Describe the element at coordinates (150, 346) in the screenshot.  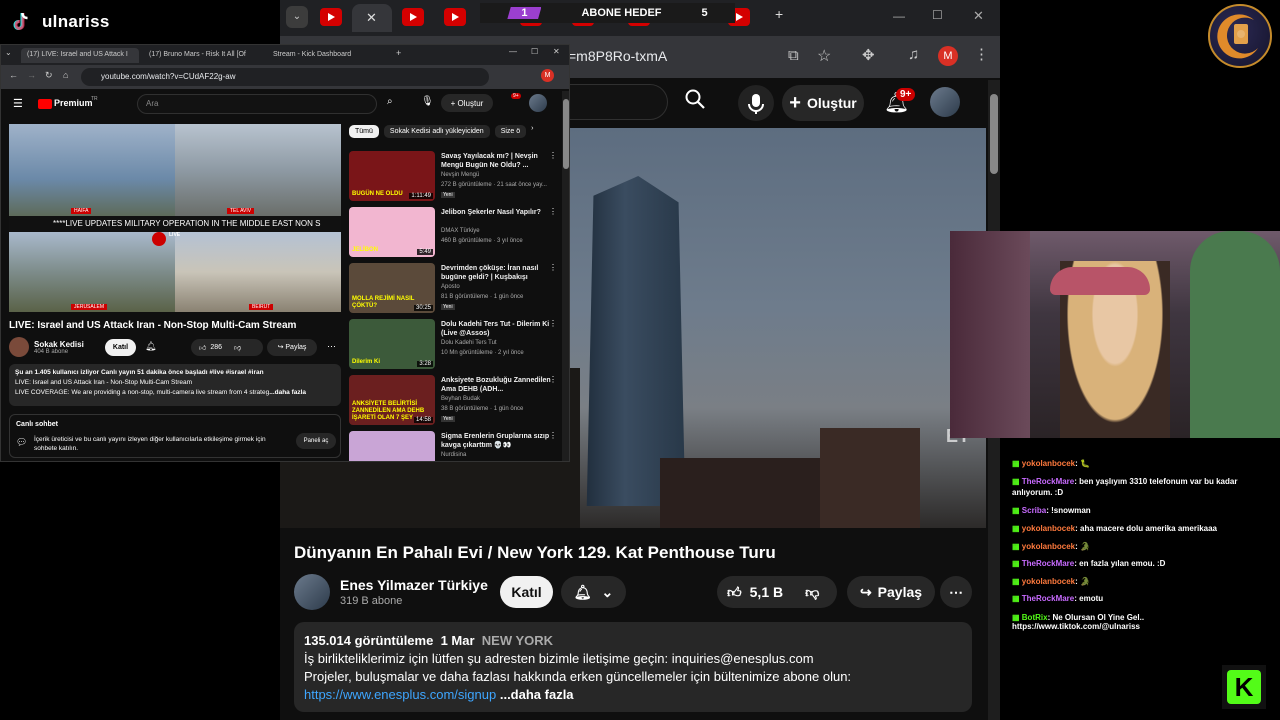
I see `bell-icon: 🔔︎` at that location.